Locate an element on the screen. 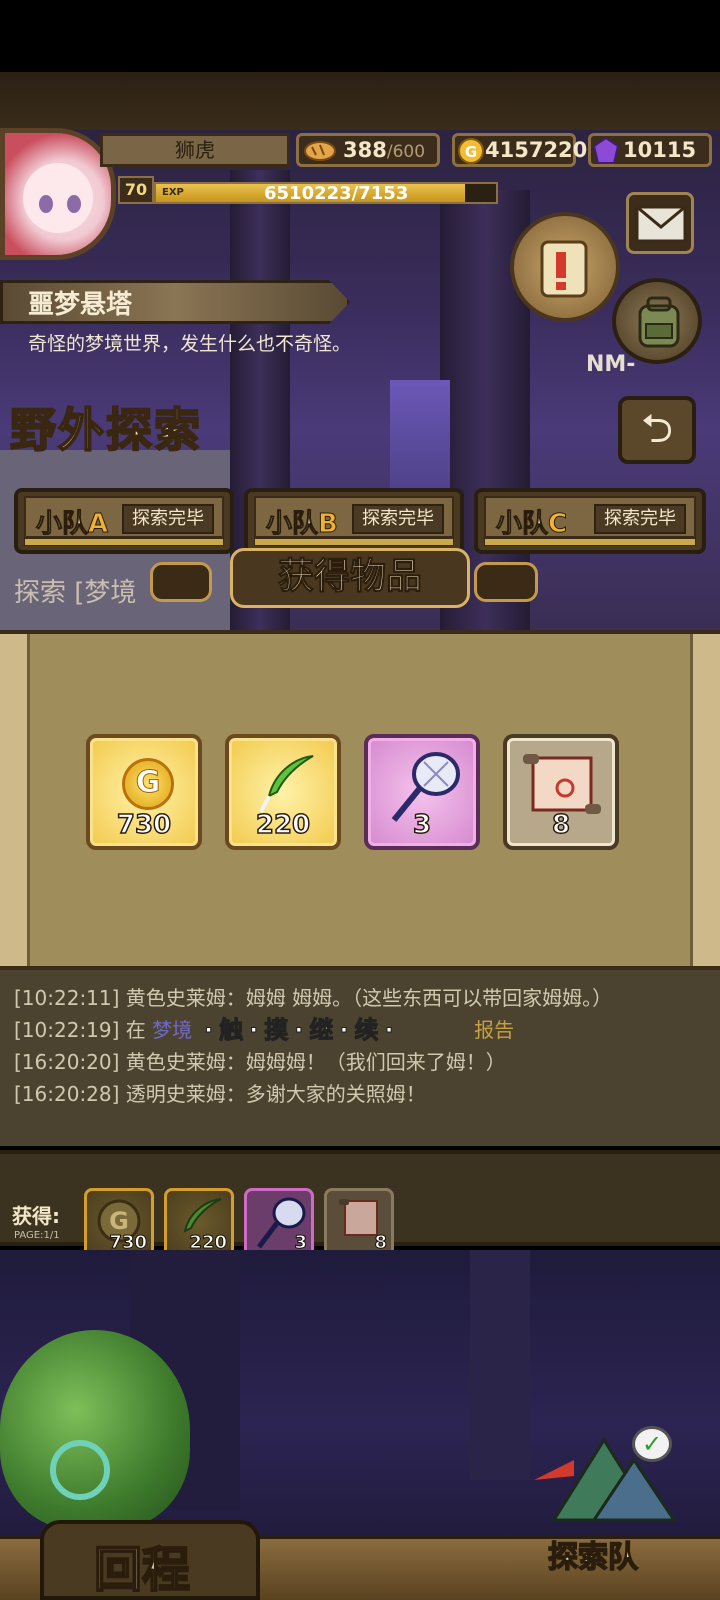 This screenshot has height=1600, width=720. obtained-label: 获得: is located at coordinates (36, 1216).